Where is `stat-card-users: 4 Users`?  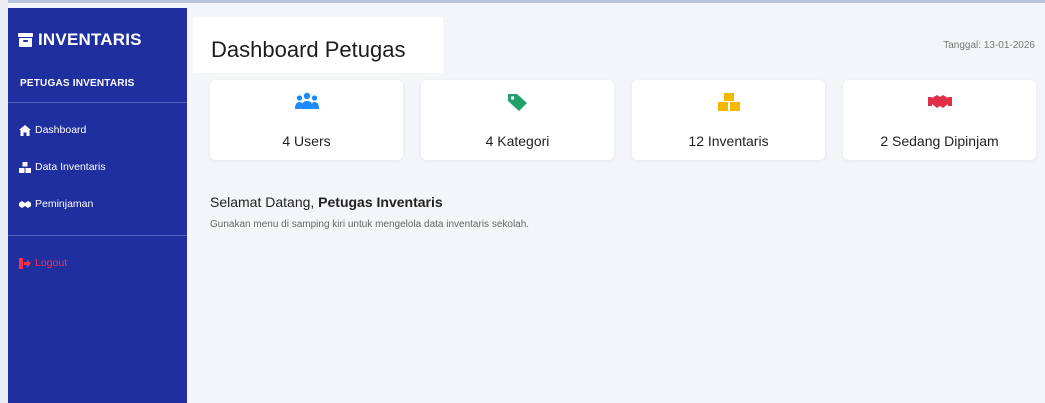 stat-card-users: 4 Users is located at coordinates (306, 120).